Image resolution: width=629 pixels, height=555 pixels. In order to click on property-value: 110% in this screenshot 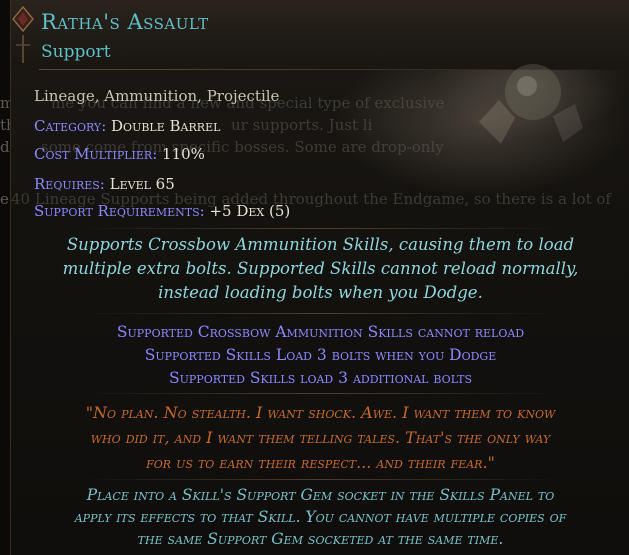, I will do `click(183, 154)`.